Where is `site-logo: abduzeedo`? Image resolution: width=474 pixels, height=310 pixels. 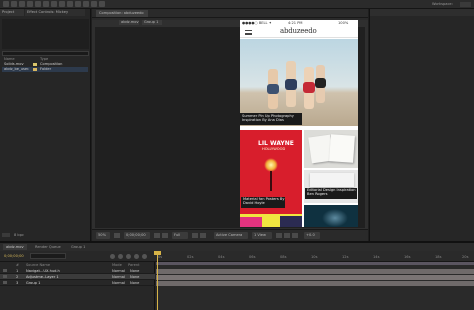
site-logo: abduzeedo is located at coordinates (298, 31).